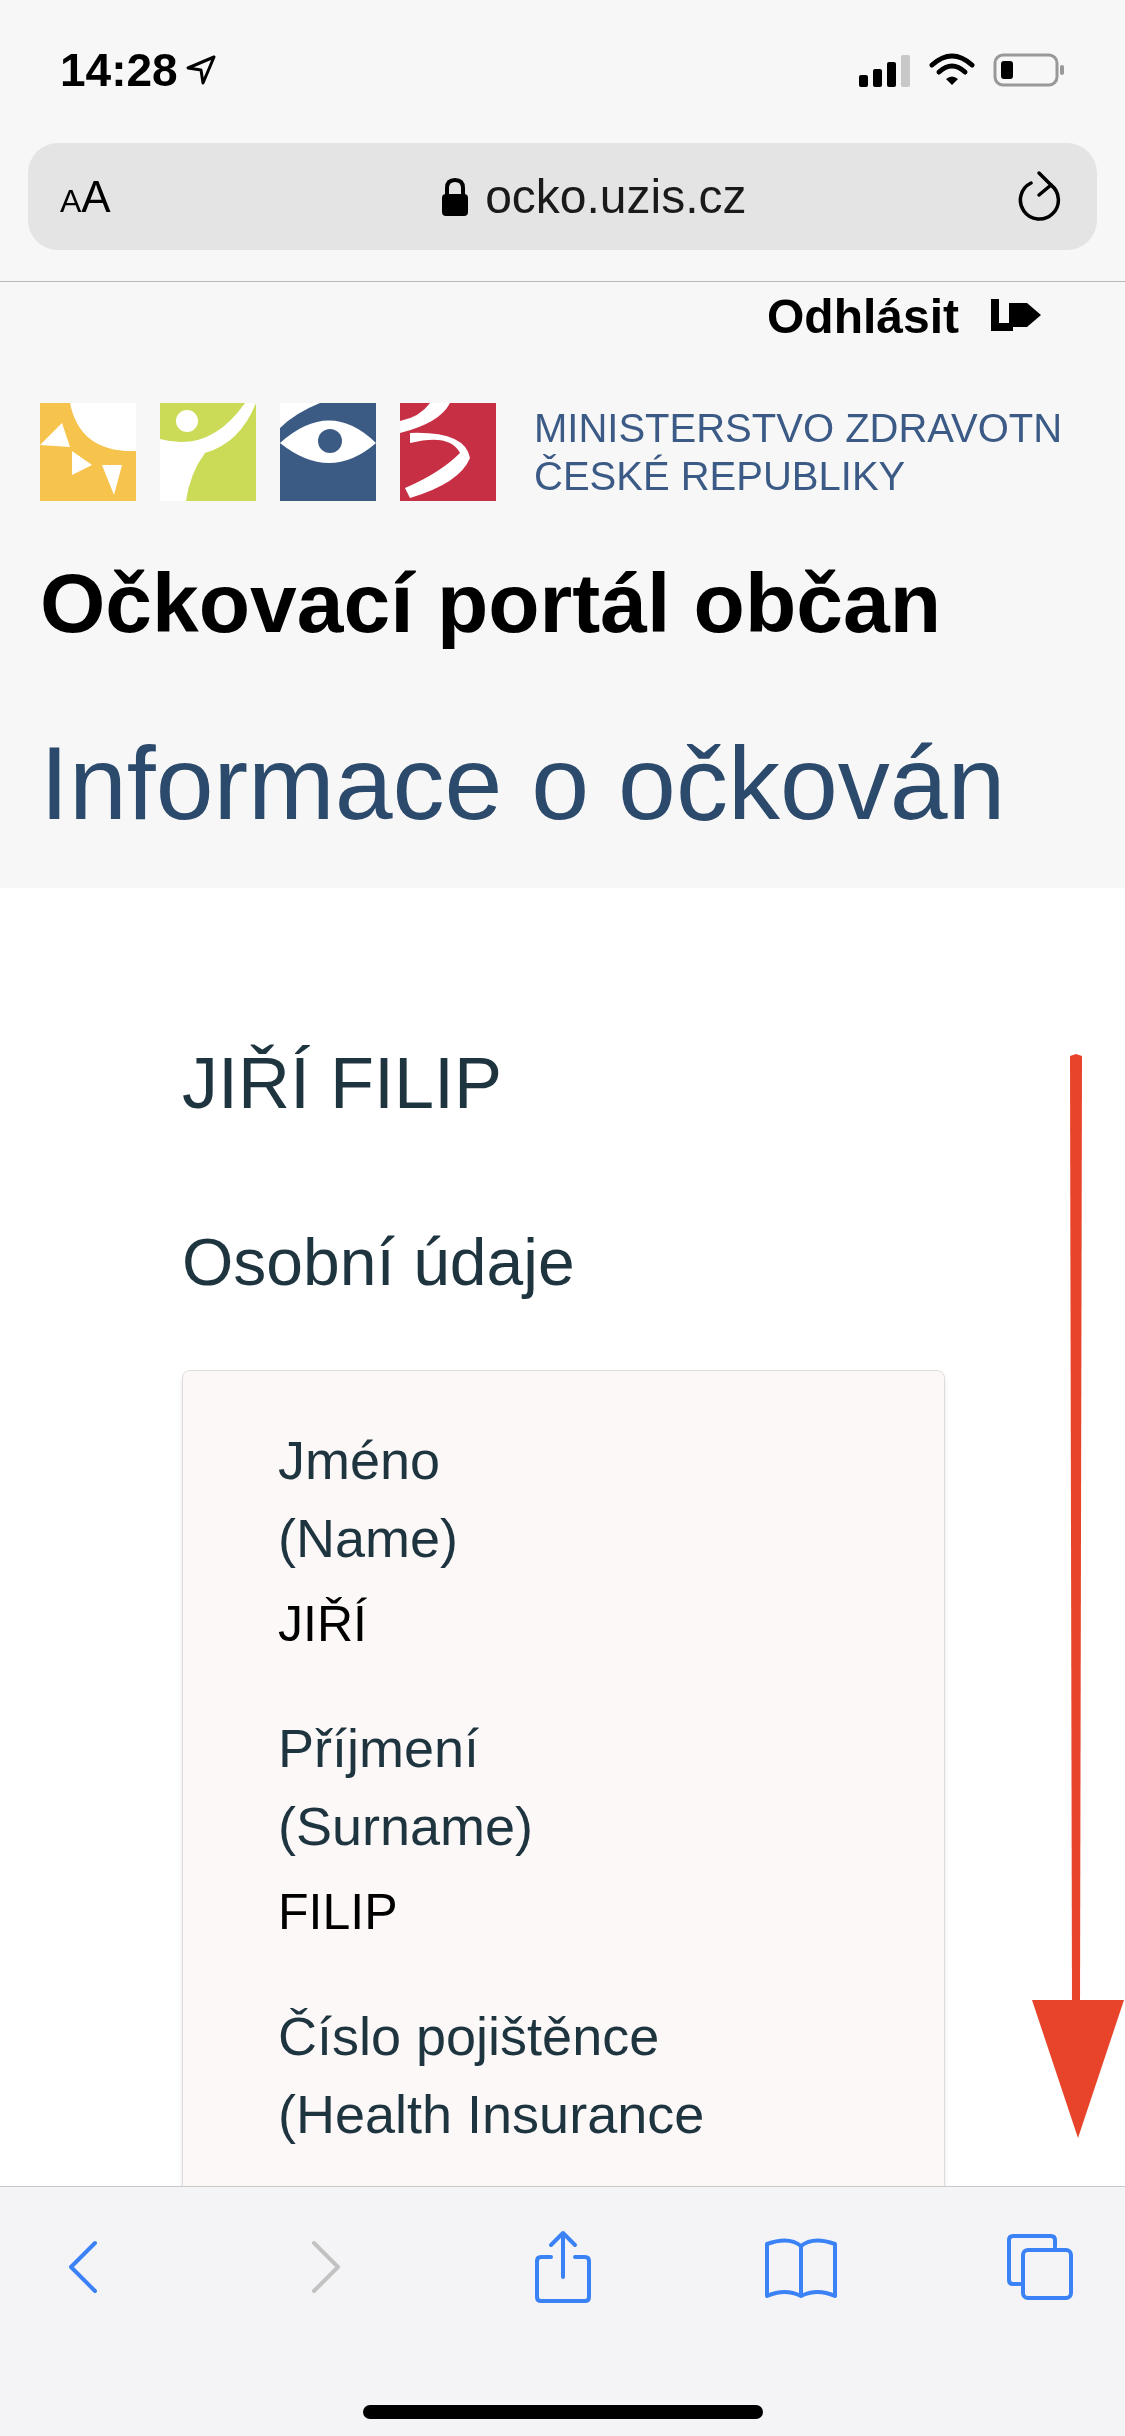 The image size is (1125, 2436). What do you see at coordinates (492, 2114) in the screenshot?
I see `field-label: (Health Insurance` at bounding box center [492, 2114].